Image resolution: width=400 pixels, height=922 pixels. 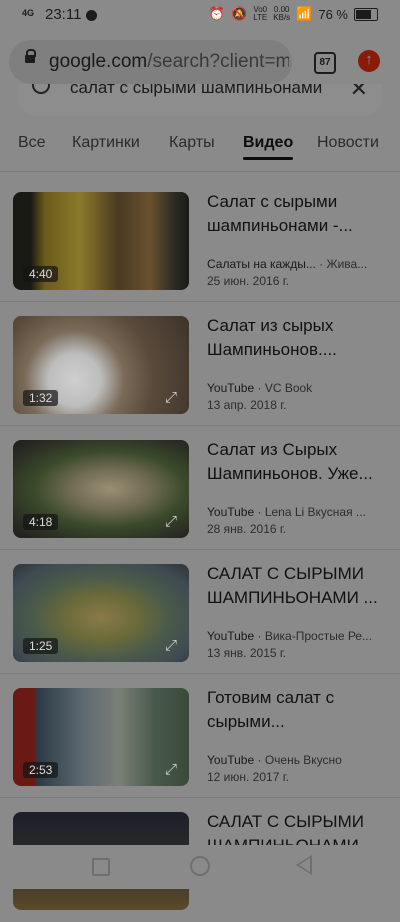 What do you see at coordinates (260, 13) in the screenshot?
I see `volte-indicator: Vo0 LTE` at bounding box center [260, 13].